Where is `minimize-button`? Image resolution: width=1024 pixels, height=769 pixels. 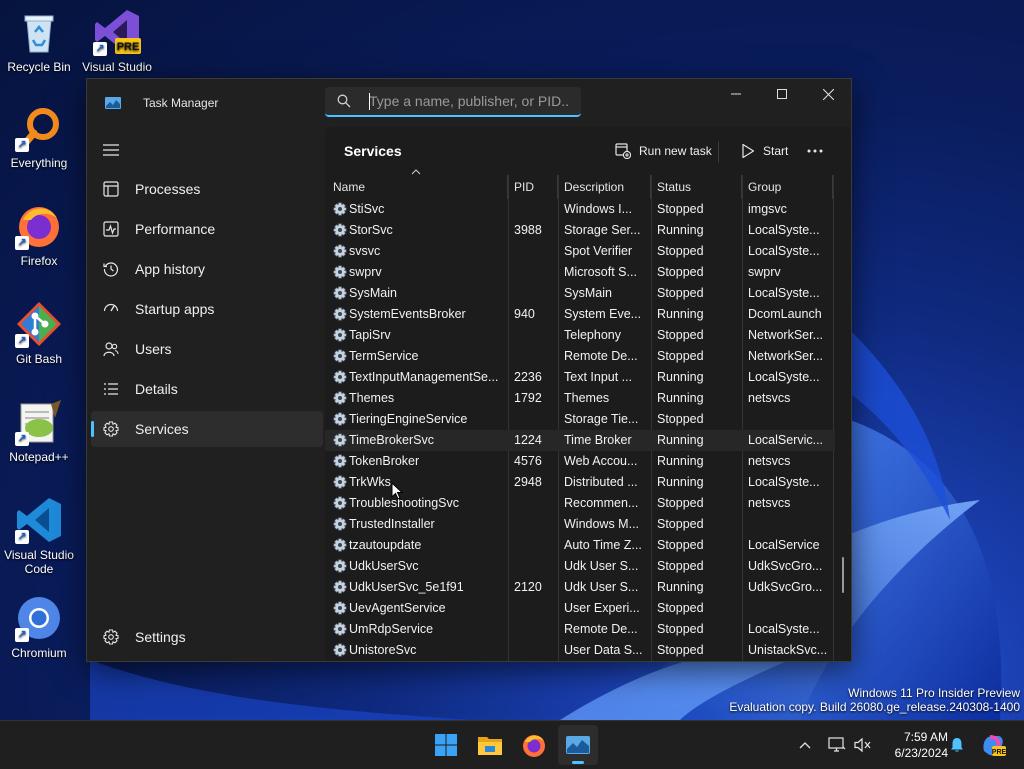
minimize-button is located at coordinates (736, 94).